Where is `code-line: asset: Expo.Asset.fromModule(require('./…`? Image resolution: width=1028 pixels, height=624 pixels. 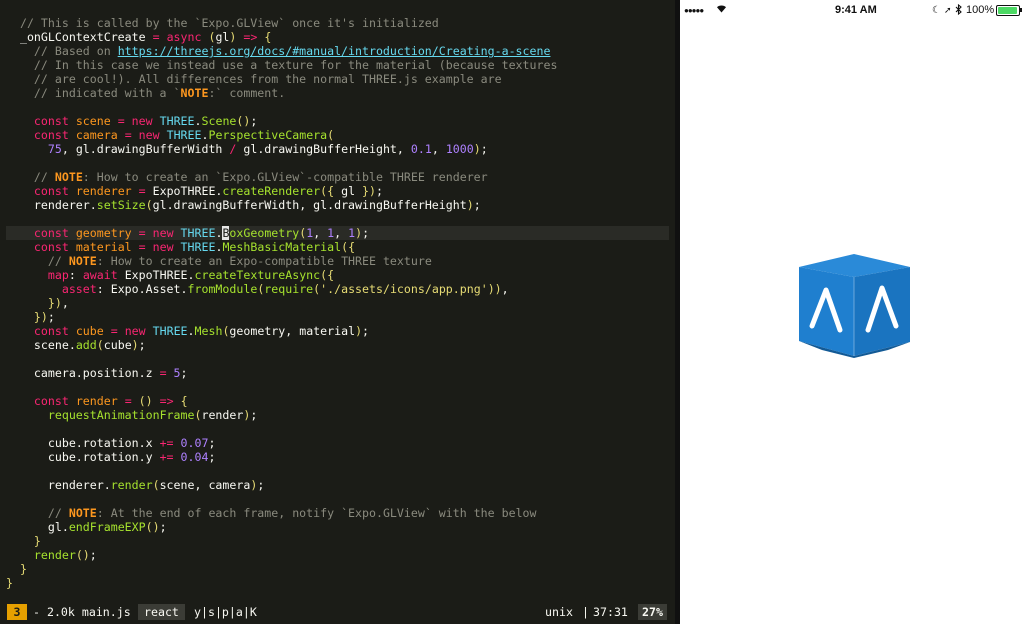
code-line: asset: Expo.Asset.fromModule(require('./… is located at coordinates (340, 289).